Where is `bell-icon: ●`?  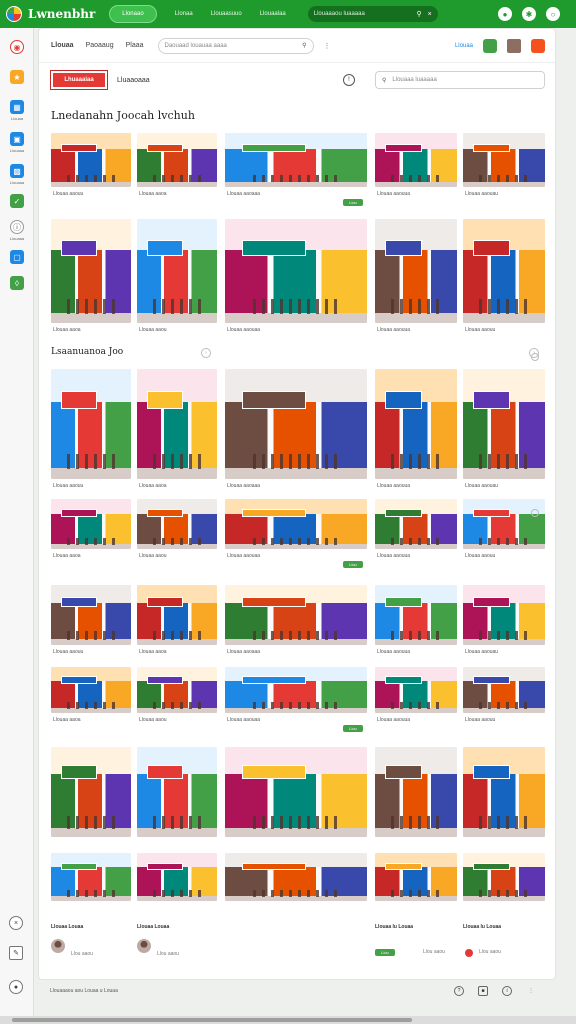
bell-icon: ● is located at coordinates (505, 14).